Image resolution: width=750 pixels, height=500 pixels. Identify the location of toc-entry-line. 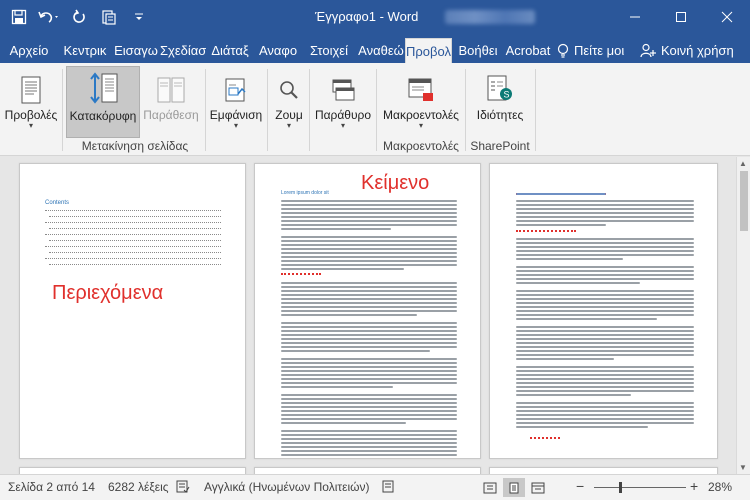
(133, 210).